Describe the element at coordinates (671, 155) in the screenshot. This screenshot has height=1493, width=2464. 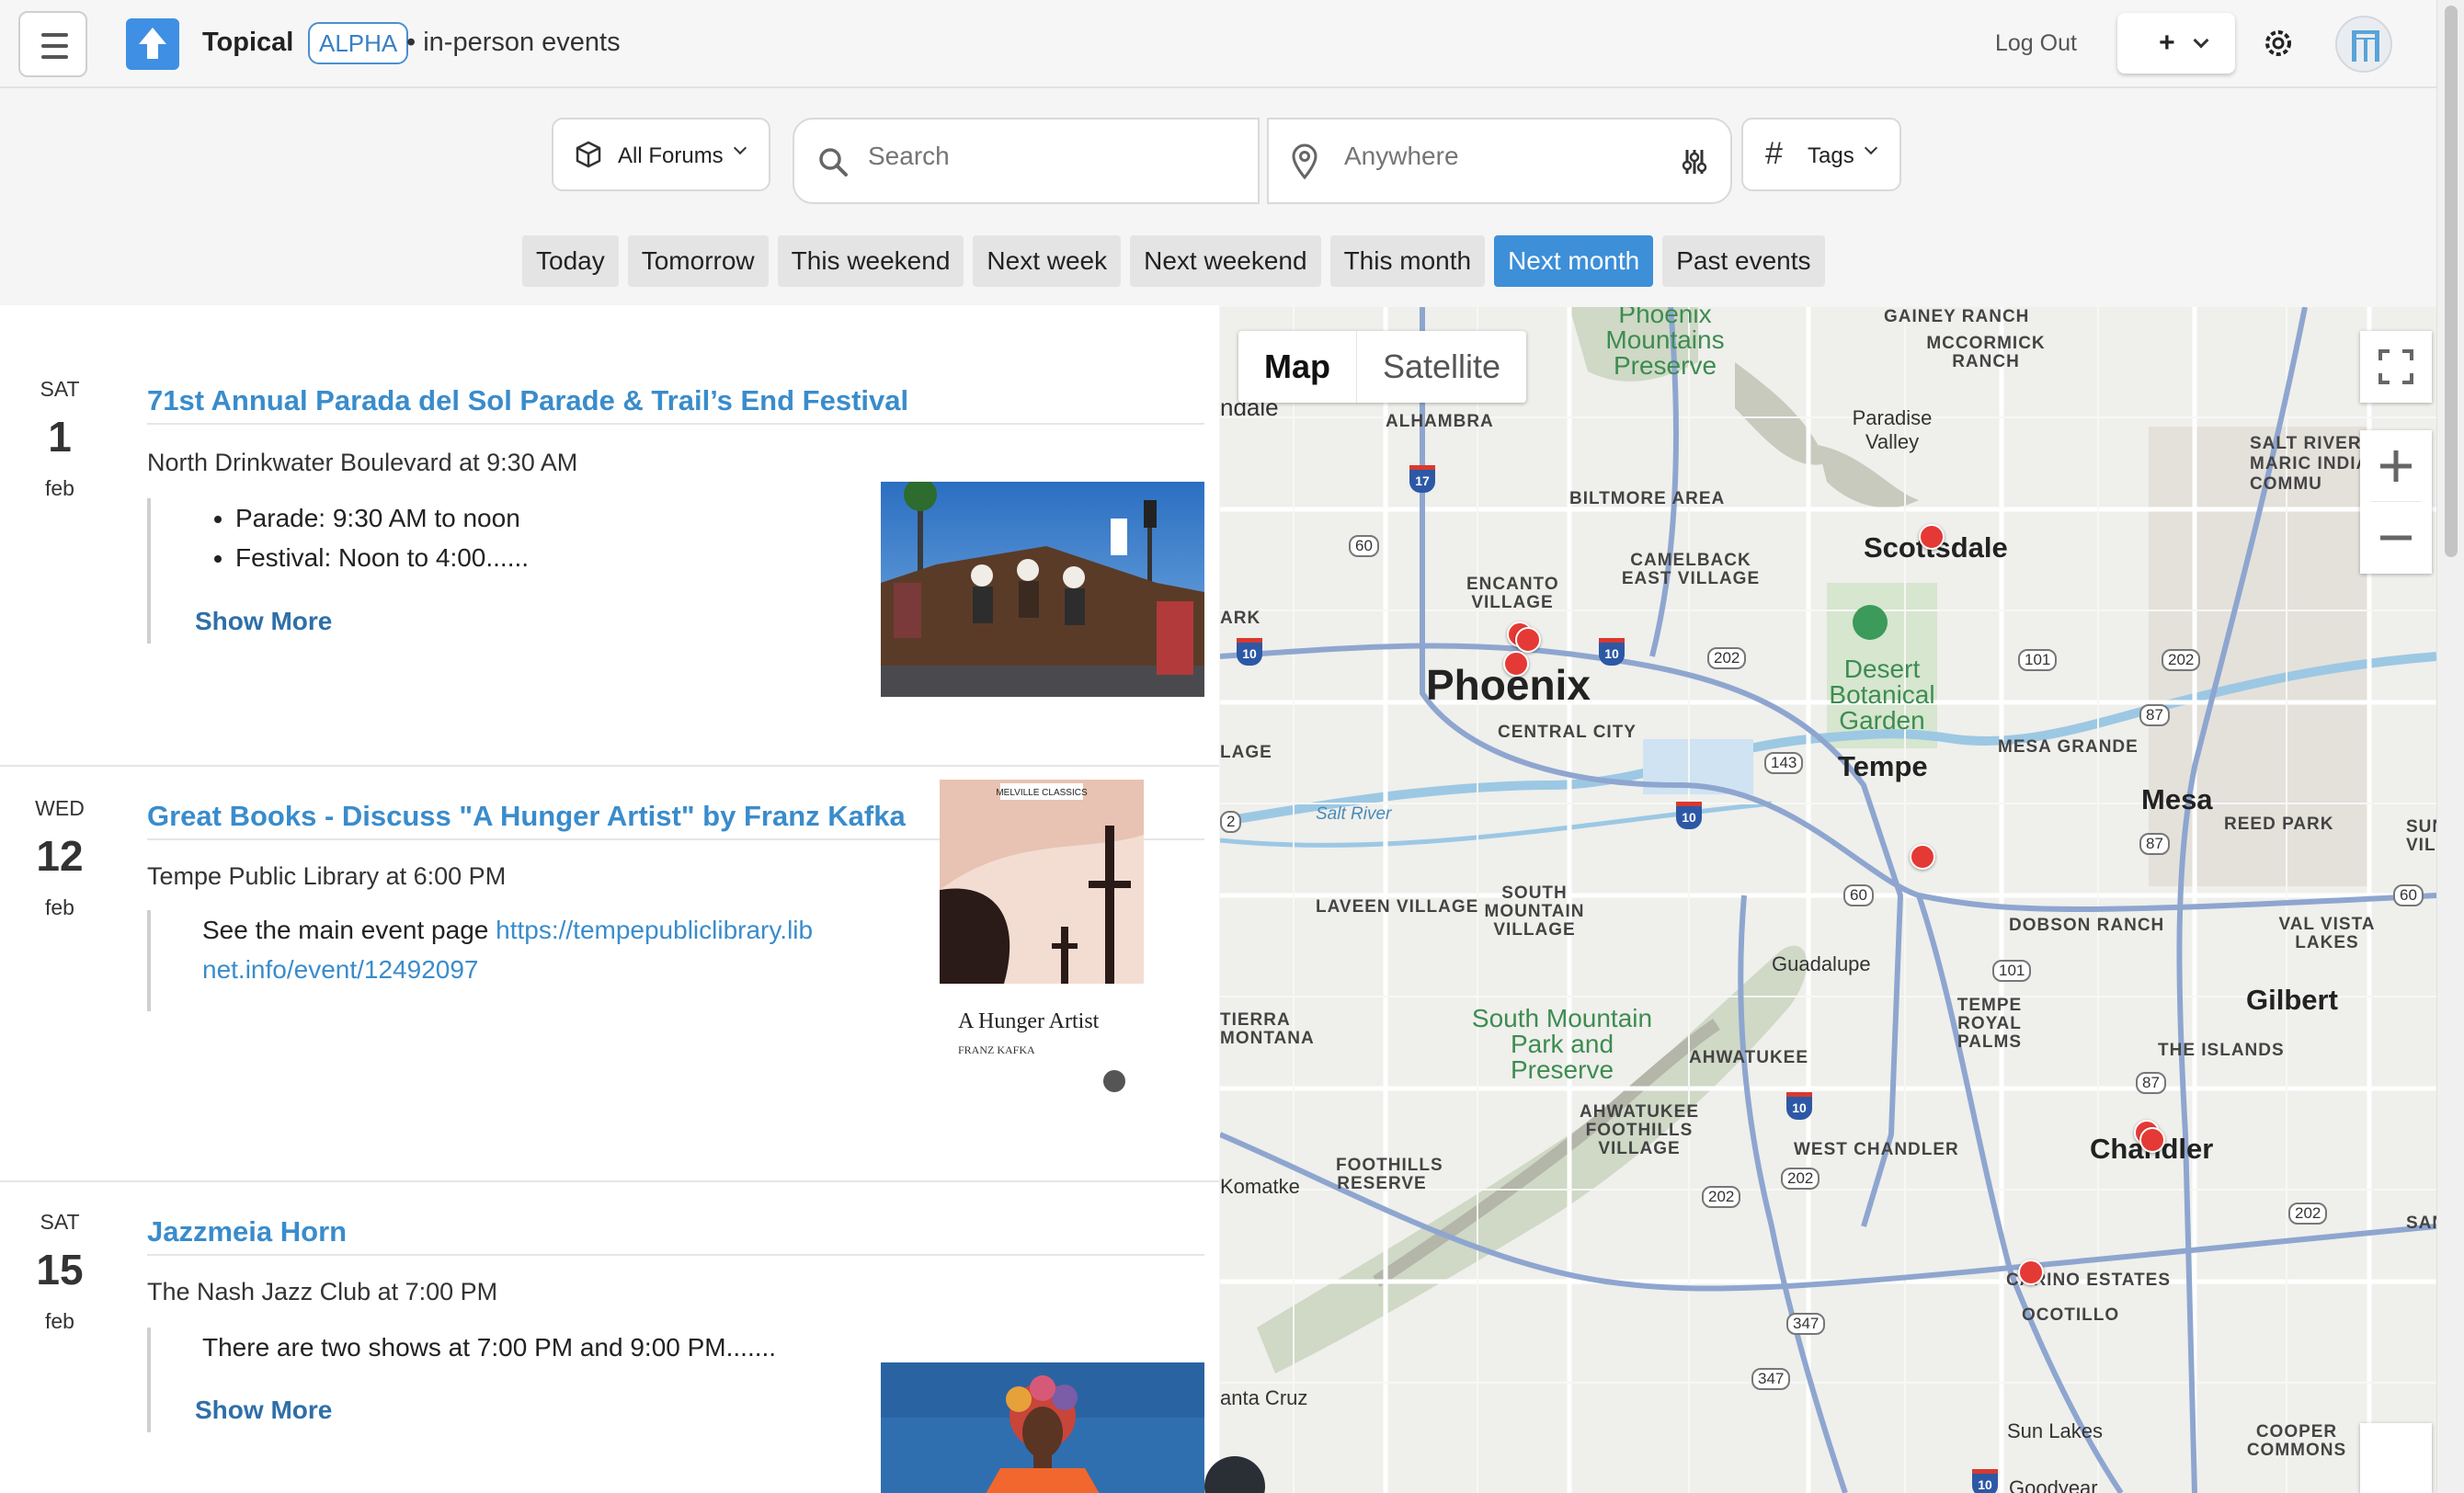
I see `all-forums-label: All Forums` at that location.